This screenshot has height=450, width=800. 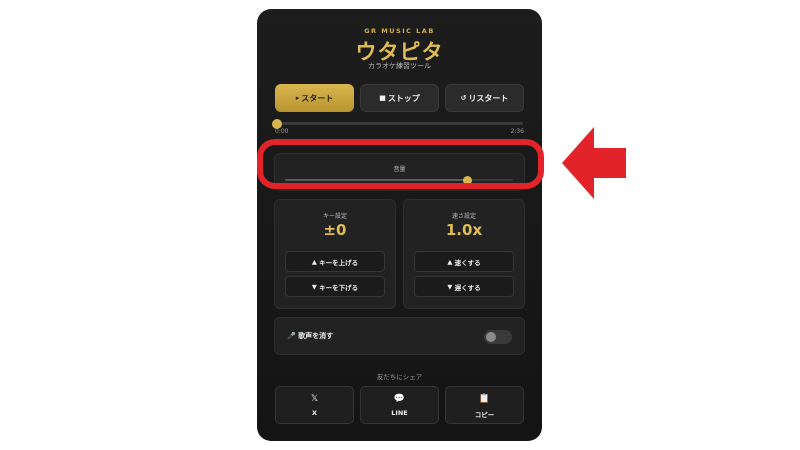 I want to click on stop-button: ■ ストップ, so click(x=399, y=98).